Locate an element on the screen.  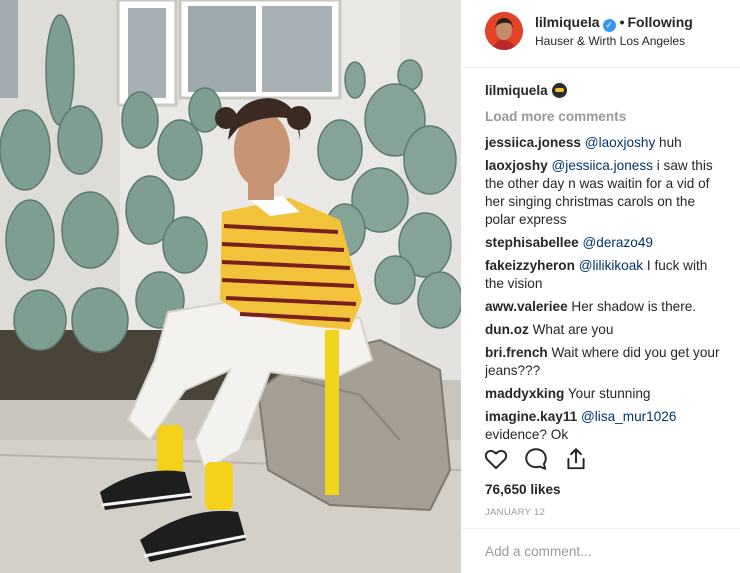
comment-username: bri.french is located at coordinates (516, 352).